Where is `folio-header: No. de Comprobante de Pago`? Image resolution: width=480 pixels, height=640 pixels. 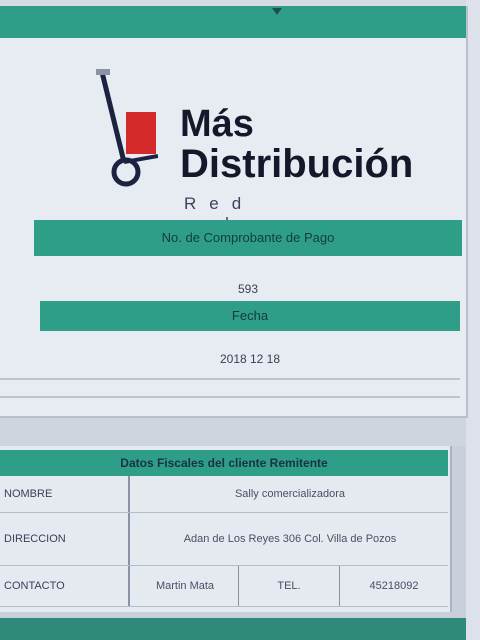
folio-header: No. de Comprobante de Pago is located at coordinates (248, 238).